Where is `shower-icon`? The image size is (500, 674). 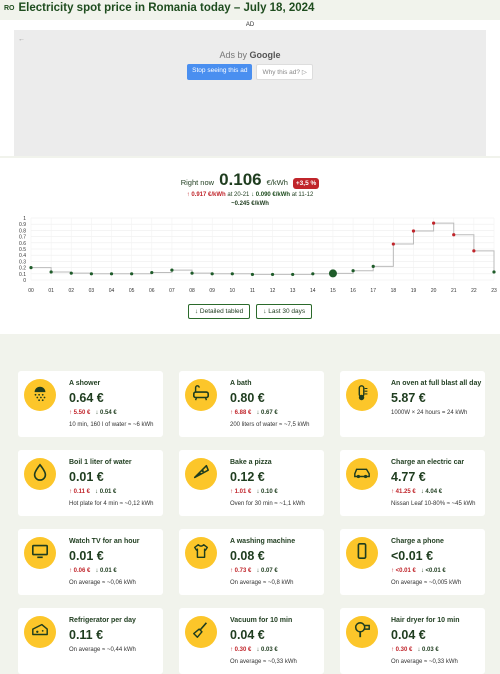 shower-icon is located at coordinates (40, 395).